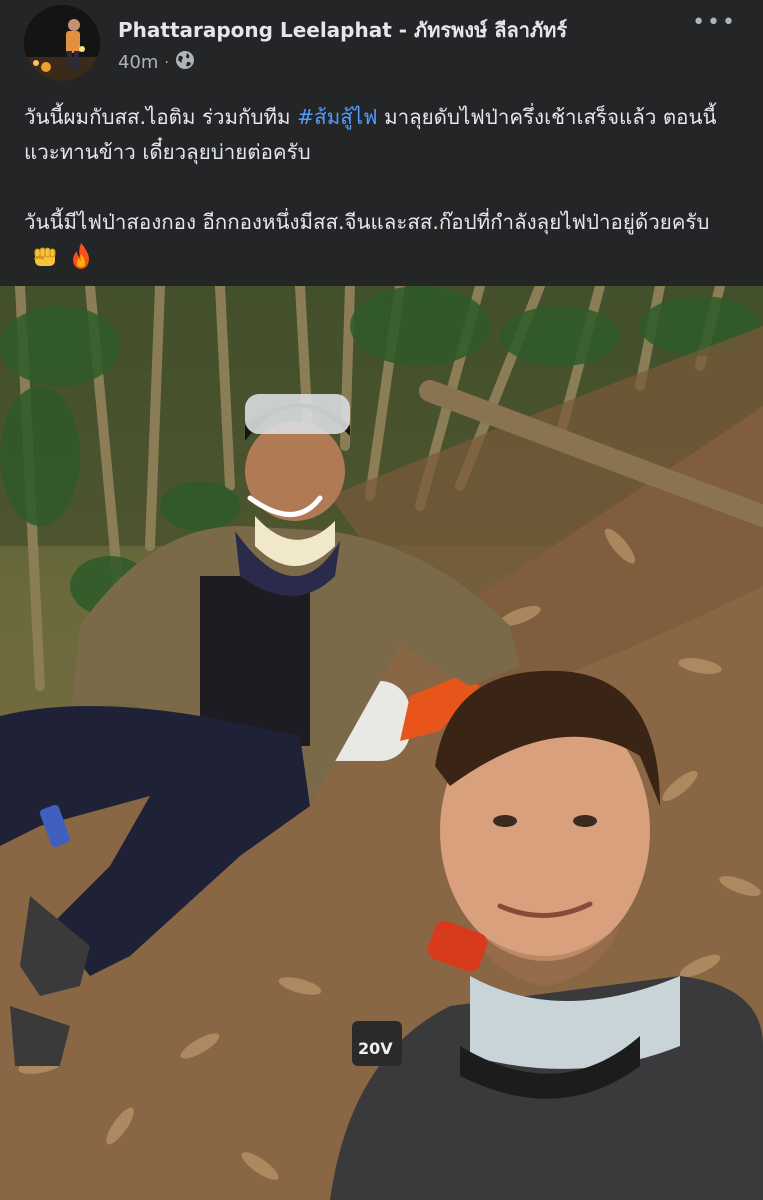 This screenshot has width=763, height=1200. What do you see at coordinates (138, 62) in the screenshot?
I see `timestamp: 40m` at bounding box center [138, 62].